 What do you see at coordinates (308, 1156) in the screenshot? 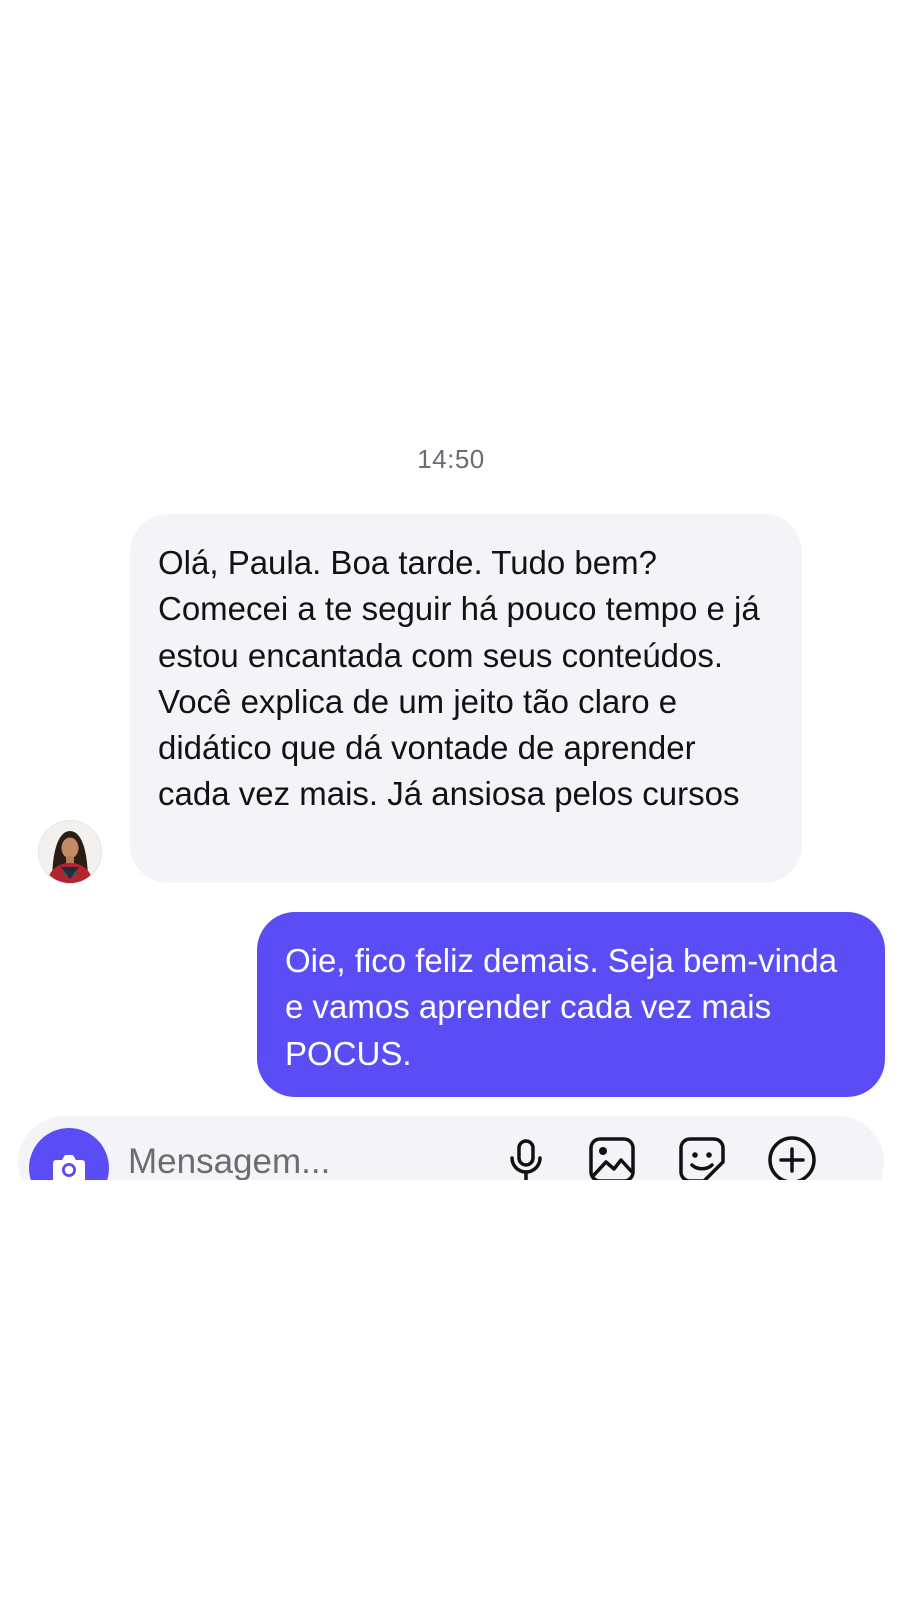
I see `message-input` at bounding box center [308, 1156].